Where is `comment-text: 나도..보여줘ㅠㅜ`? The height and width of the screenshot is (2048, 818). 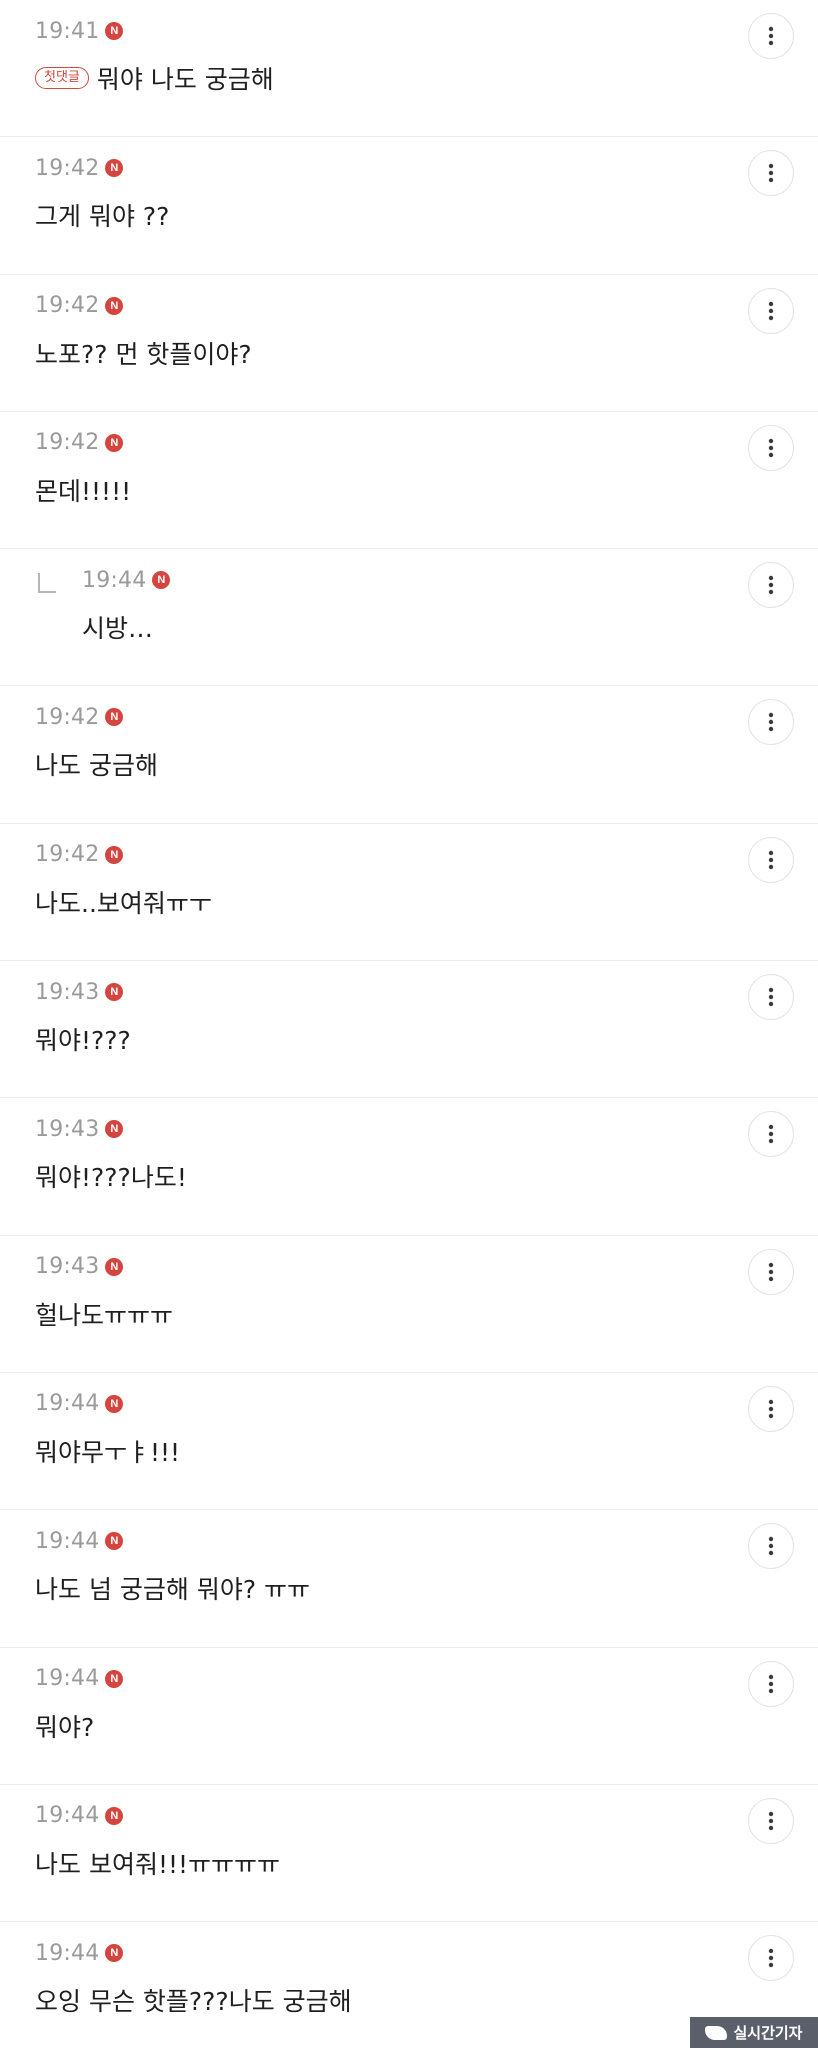 comment-text: 나도..보여줘ㅠㅜ is located at coordinates (123, 903).